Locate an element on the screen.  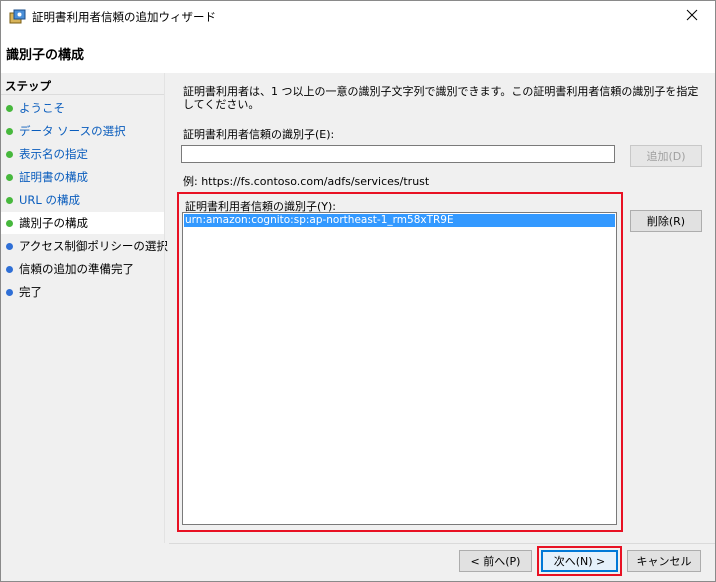
step-label: 証明書の構成 is located at coordinates (53, 177).